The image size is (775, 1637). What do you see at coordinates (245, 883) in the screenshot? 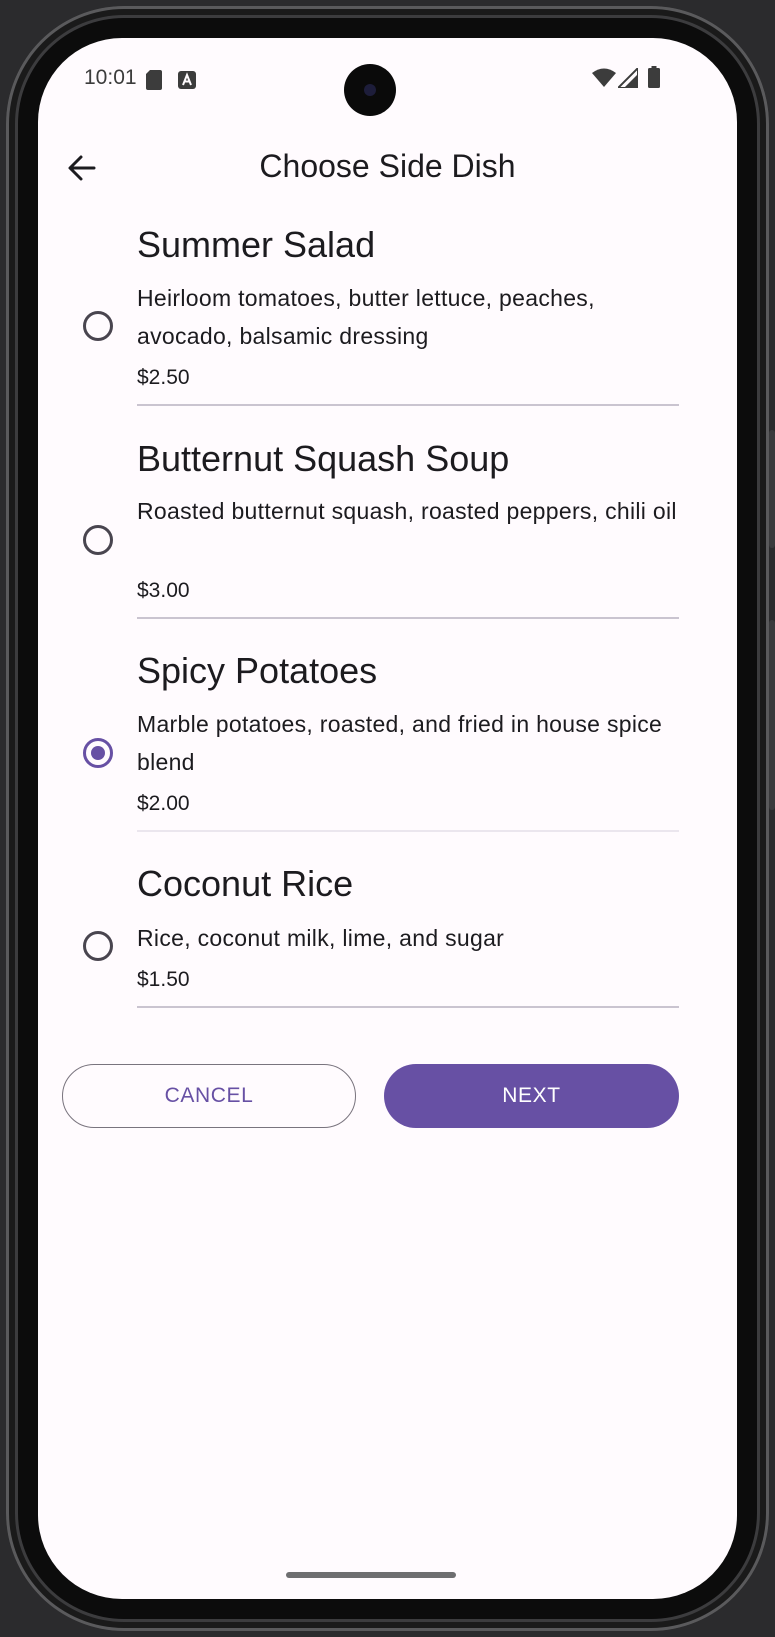
I see `option-name: Coconut Rice` at bounding box center [245, 883].